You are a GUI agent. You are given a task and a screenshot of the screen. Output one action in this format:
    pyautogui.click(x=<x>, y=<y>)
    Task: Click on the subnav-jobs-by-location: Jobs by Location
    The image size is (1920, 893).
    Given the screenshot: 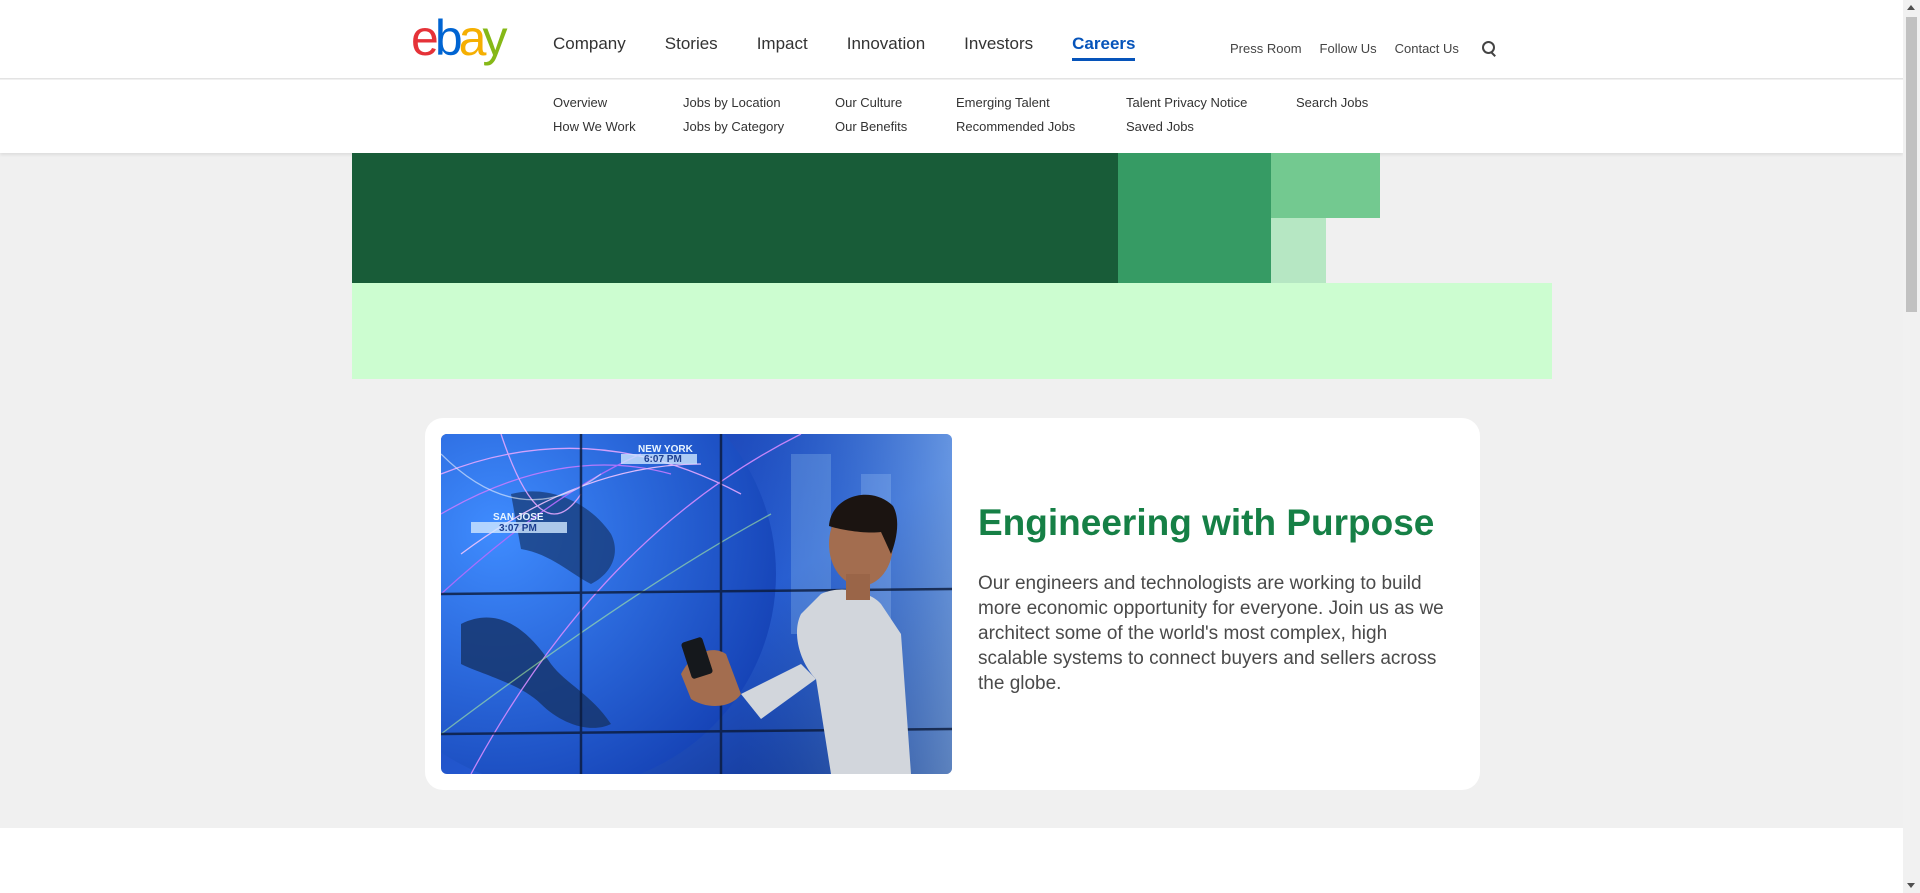 What is the action you would take?
    pyautogui.click(x=733, y=102)
    